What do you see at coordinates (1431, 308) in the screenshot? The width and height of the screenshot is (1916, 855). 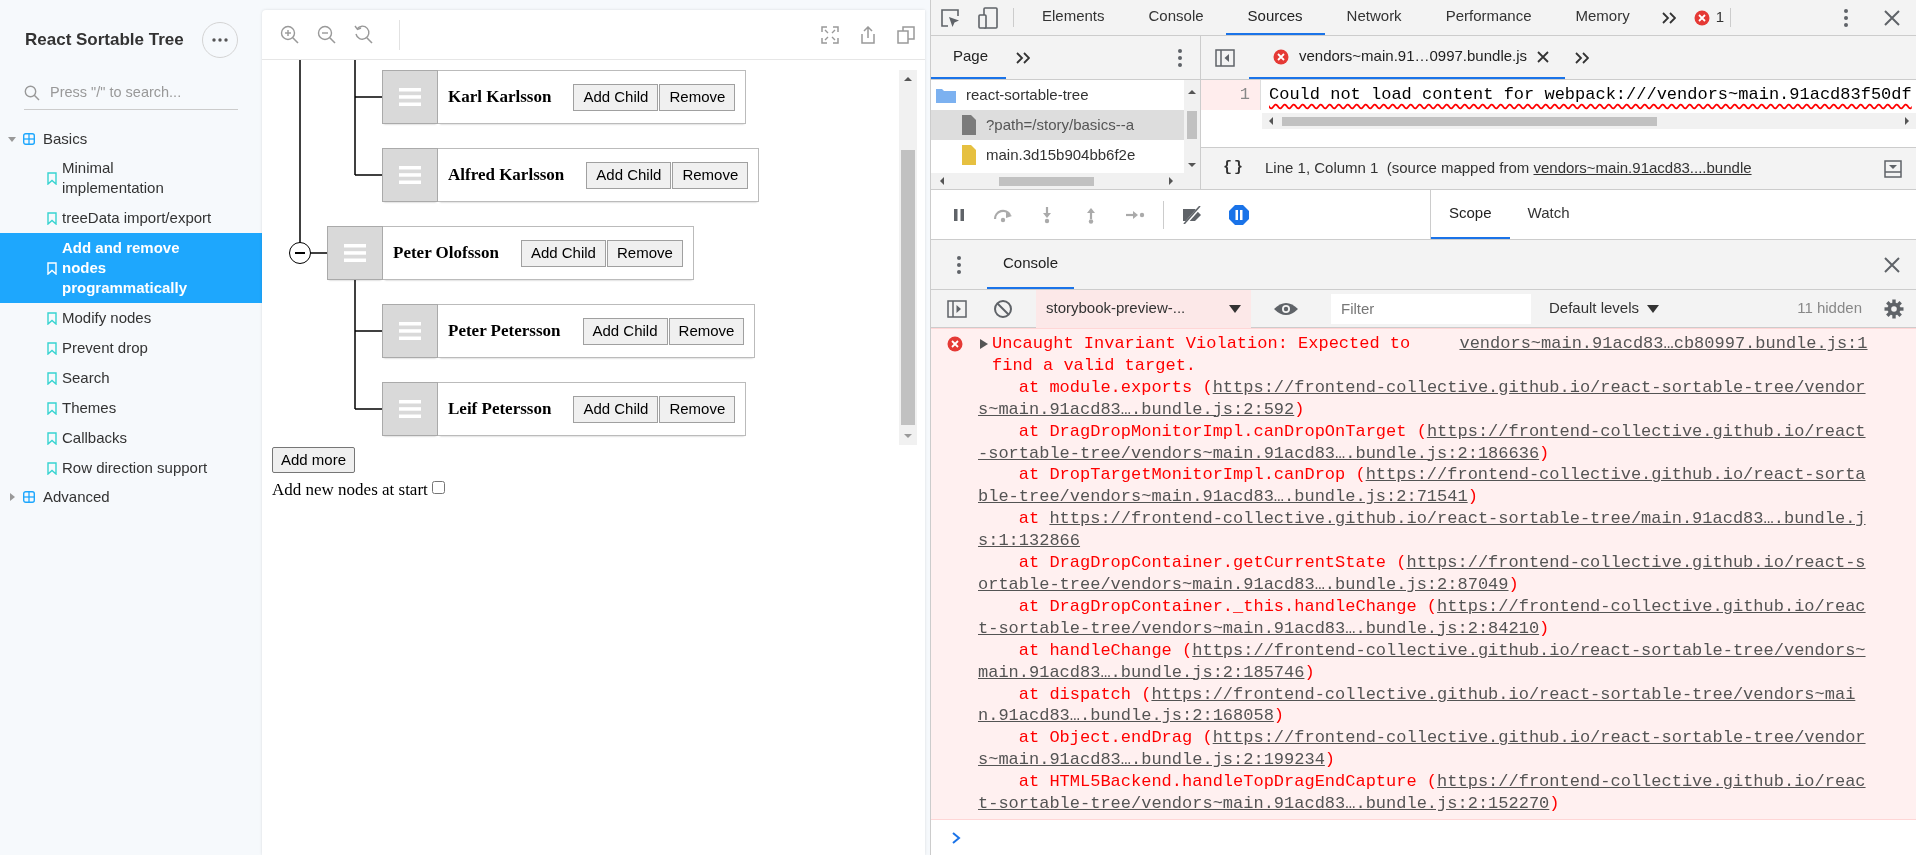 I see `filter-field: Filter` at bounding box center [1431, 308].